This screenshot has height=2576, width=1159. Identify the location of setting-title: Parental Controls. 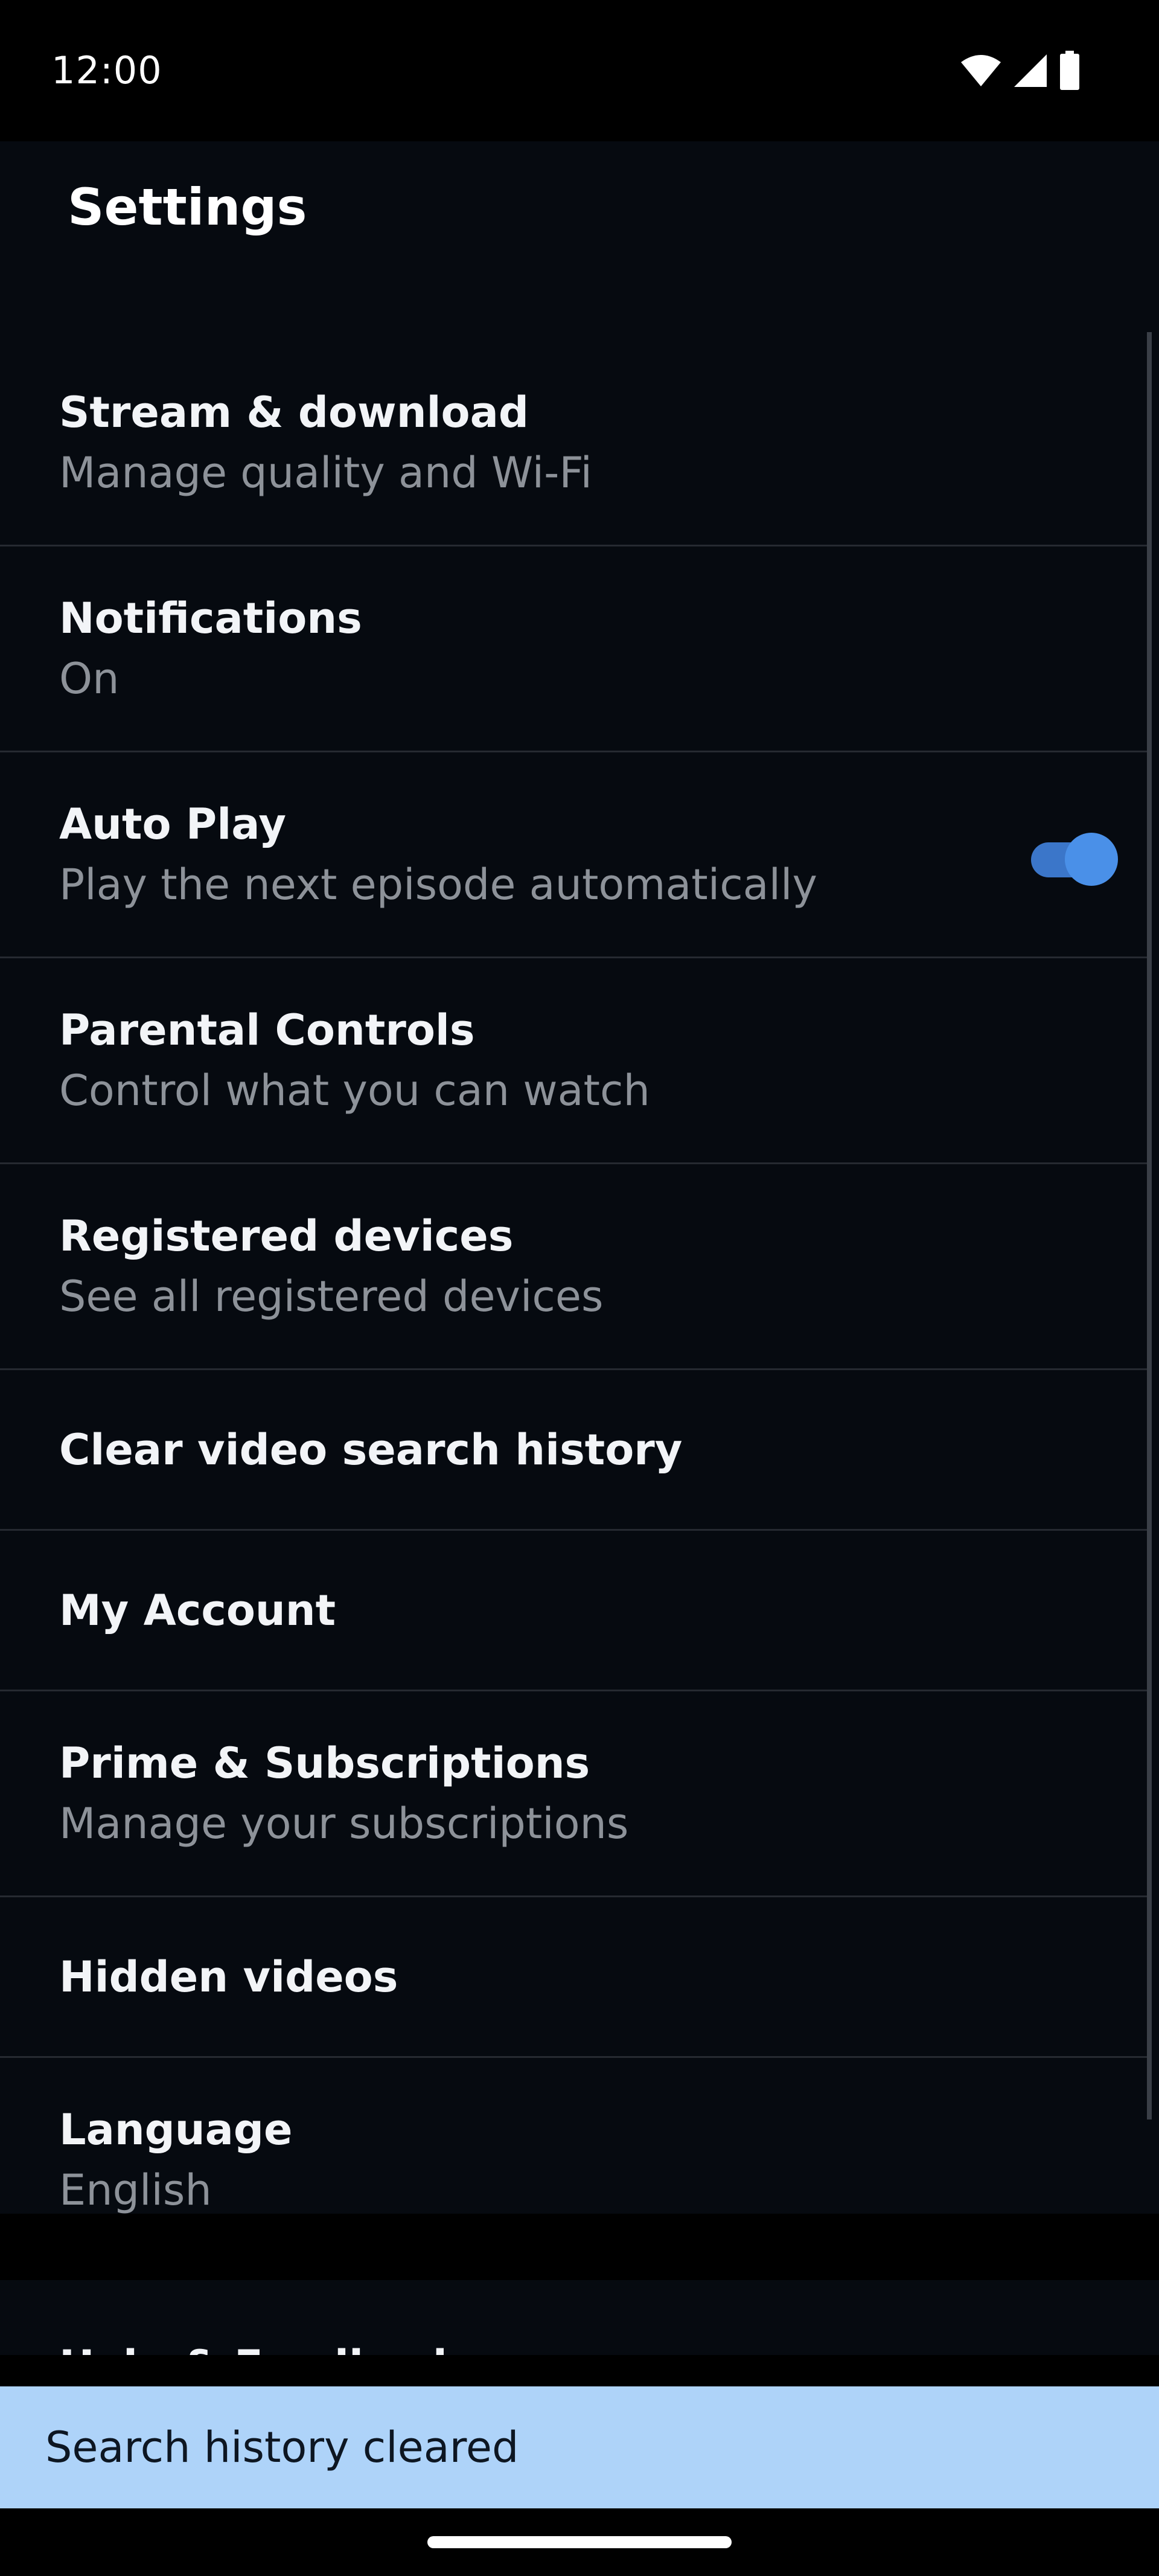
(267, 1030).